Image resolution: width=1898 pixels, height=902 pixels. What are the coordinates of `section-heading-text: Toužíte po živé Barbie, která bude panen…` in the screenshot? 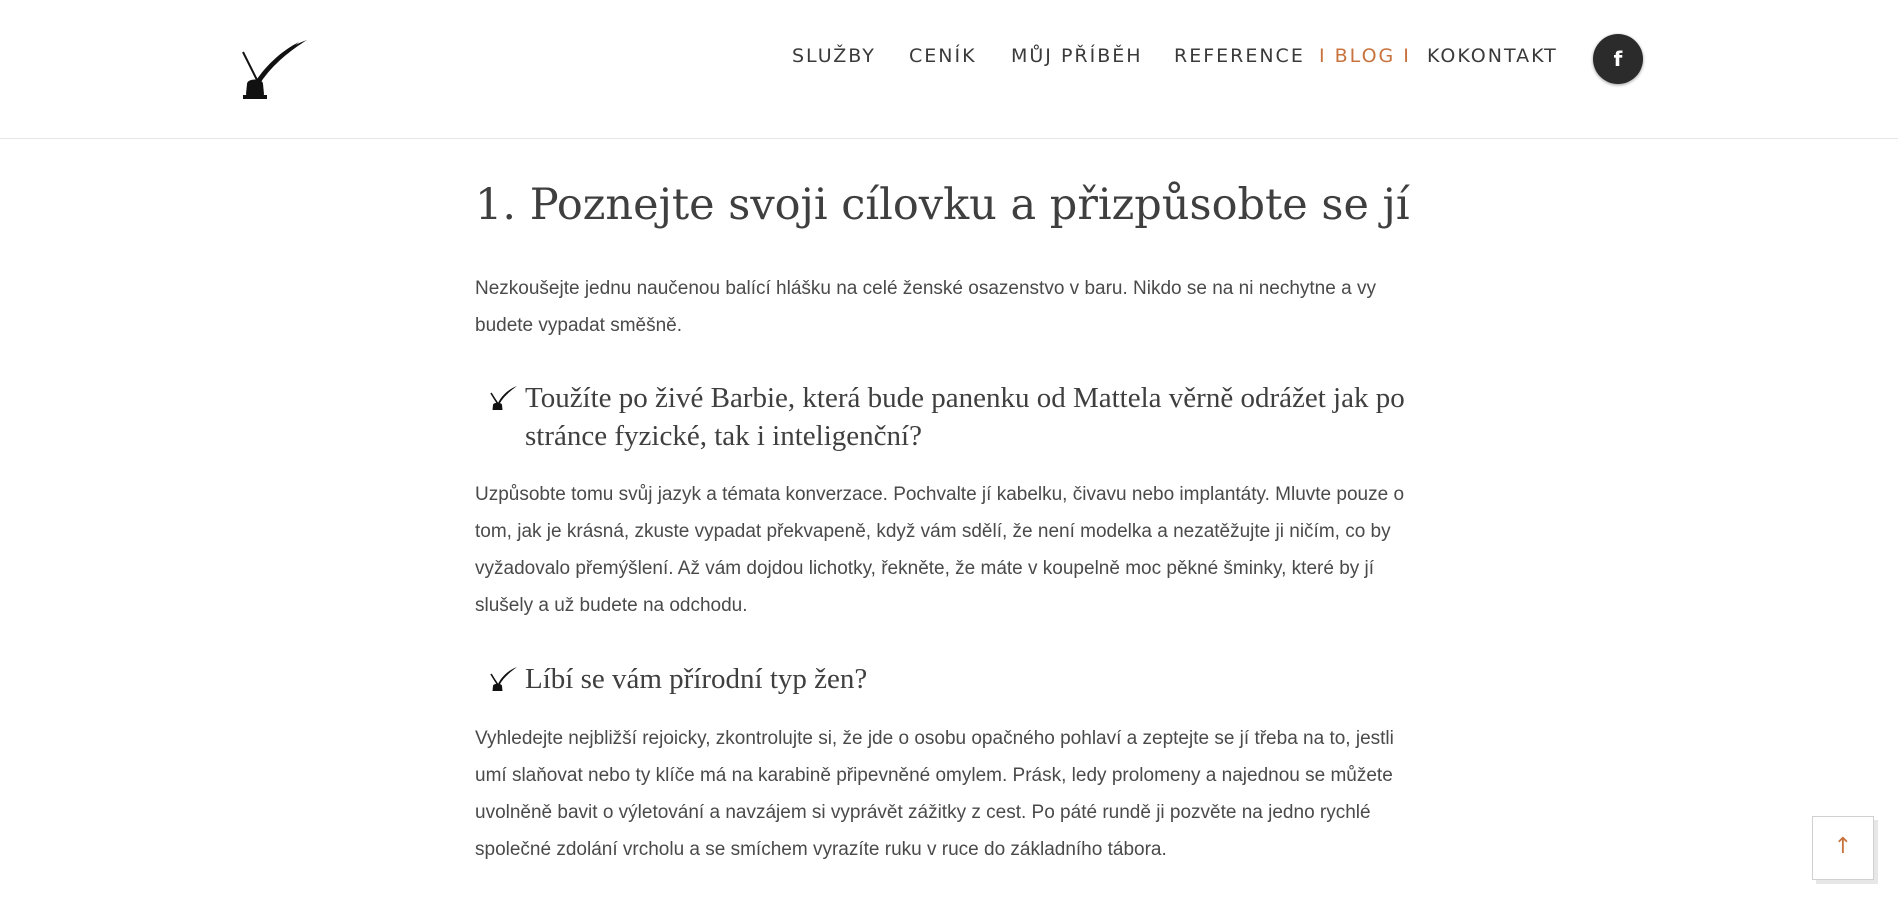 It's located at (965, 417).